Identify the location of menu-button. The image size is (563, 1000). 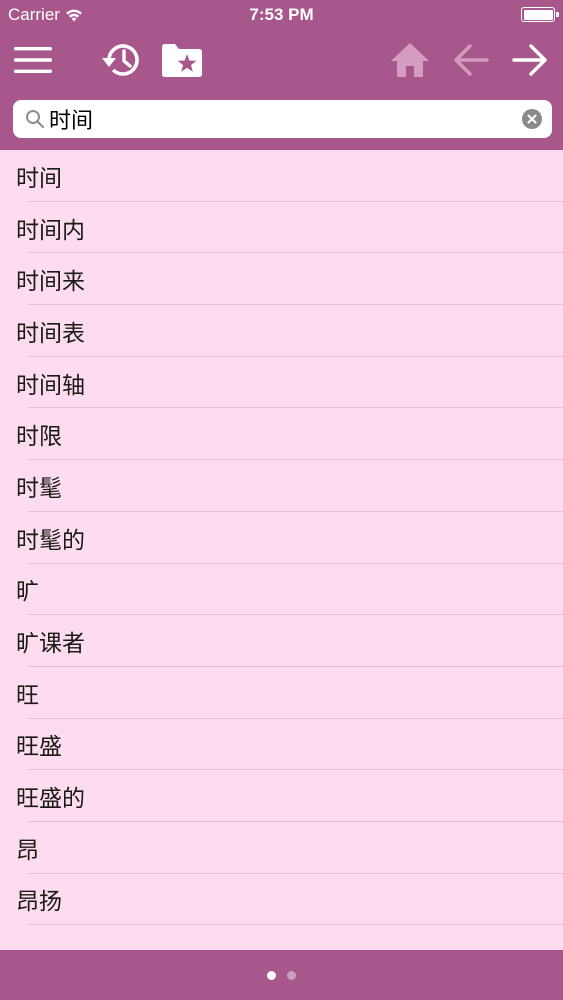
(33, 60).